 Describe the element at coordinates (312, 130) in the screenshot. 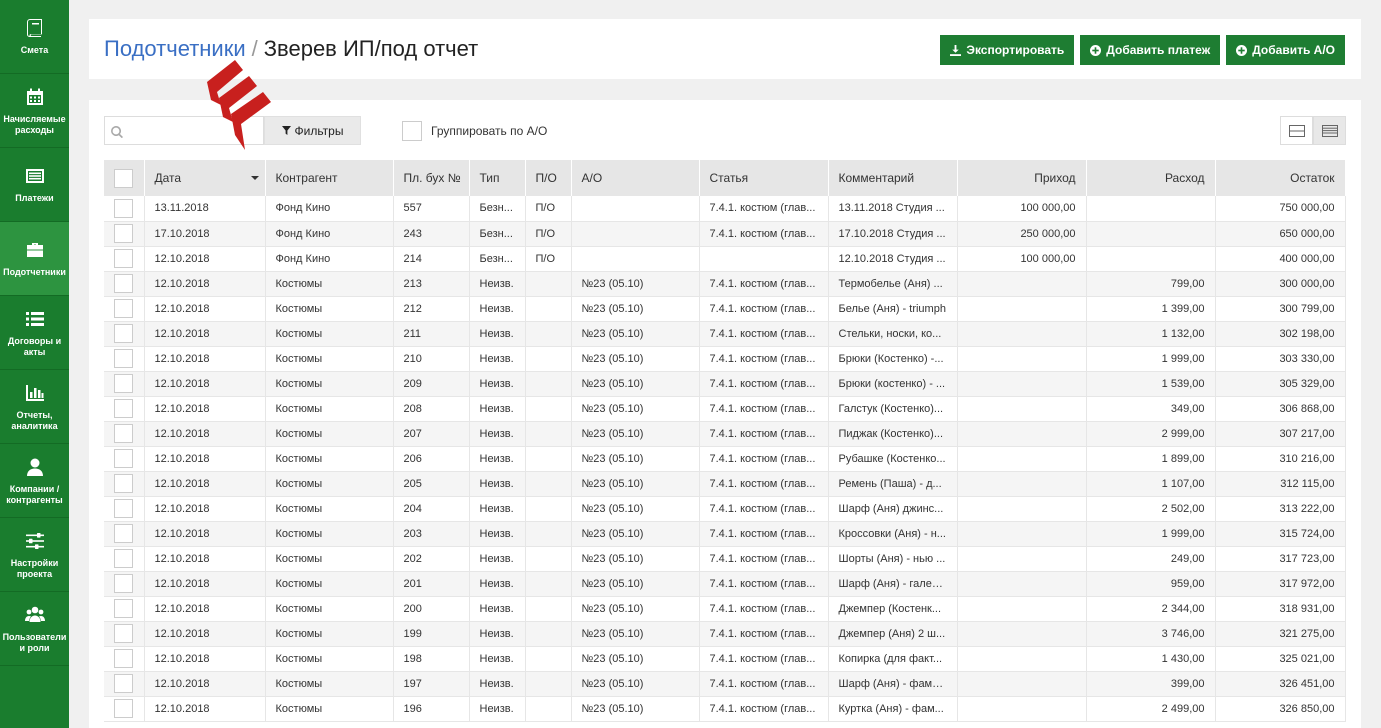

I see `filters-button: Фильтры` at that location.